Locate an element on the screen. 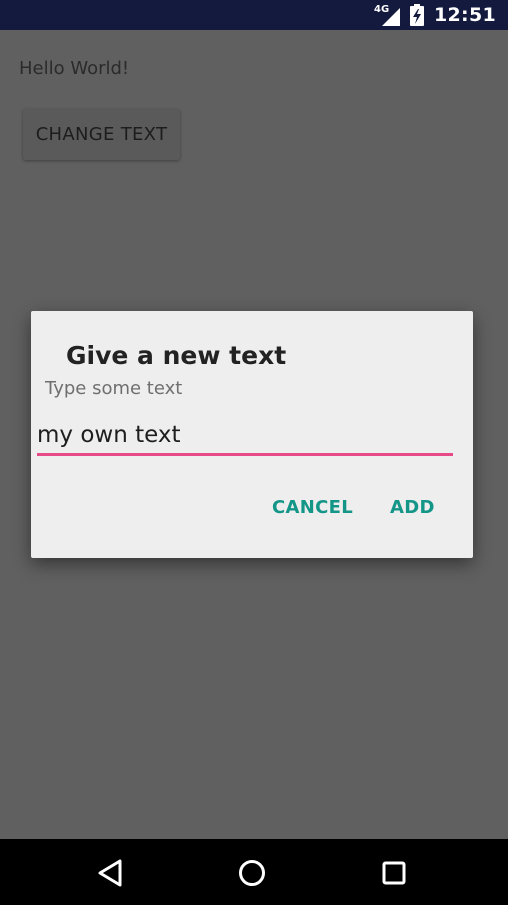  signal-icon: 4G is located at coordinates (387, 15).